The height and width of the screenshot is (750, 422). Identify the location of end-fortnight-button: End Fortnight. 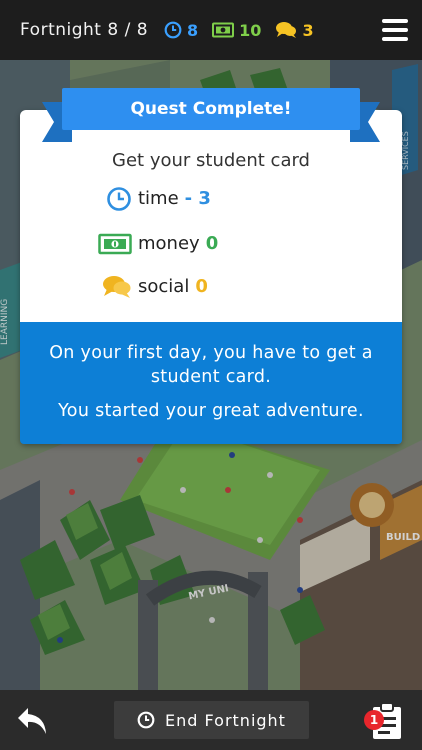
(211, 720).